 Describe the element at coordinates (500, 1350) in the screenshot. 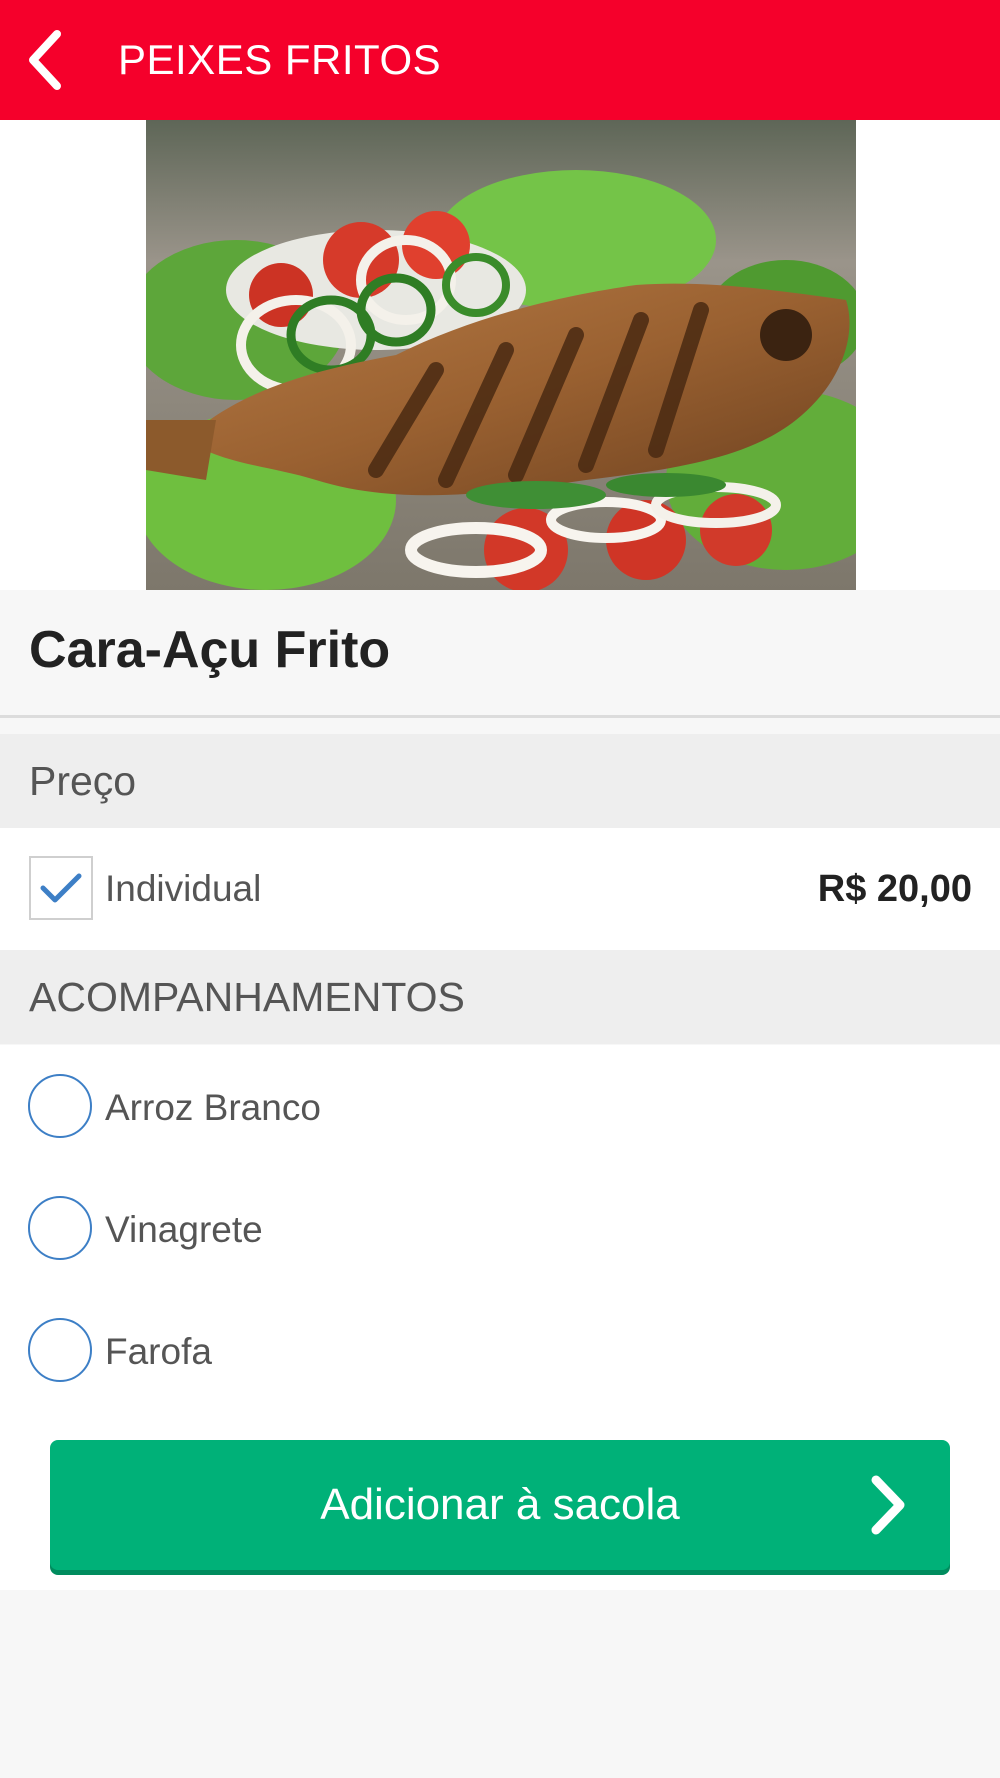

I see `side-option-farofa: Farofa` at that location.